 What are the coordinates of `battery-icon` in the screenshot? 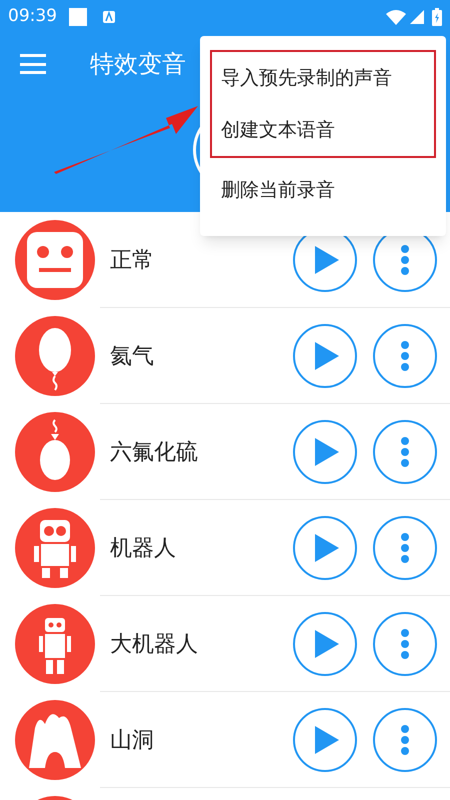 It's located at (437, 17).